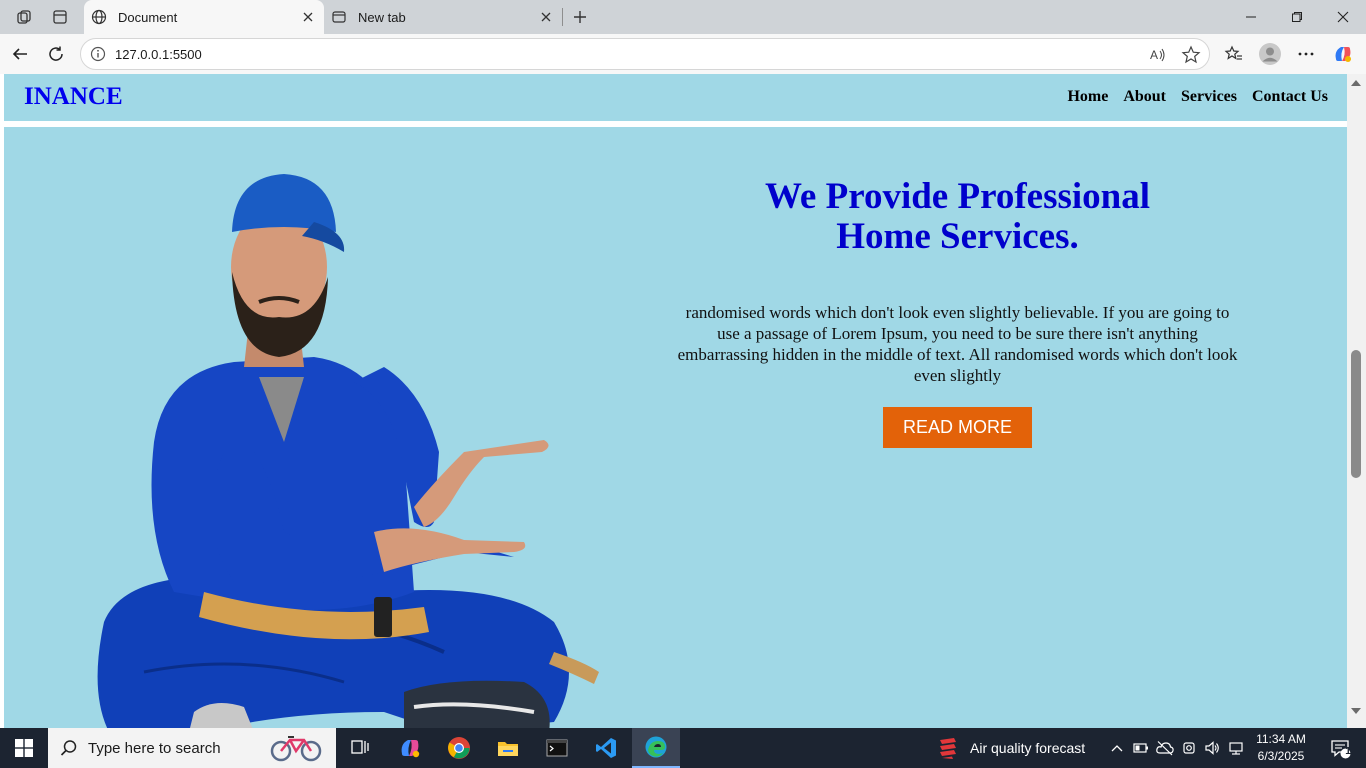  Describe the element at coordinates (1343, 17) in the screenshot. I see `close-window-icon` at that location.